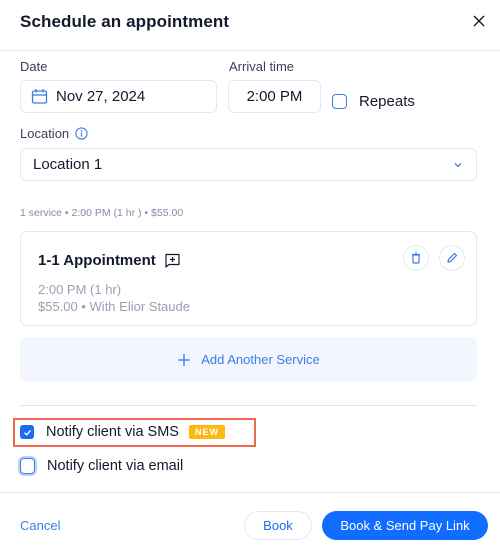 This screenshot has height=548, width=500. I want to click on date-label: Date, so click(34, 66).